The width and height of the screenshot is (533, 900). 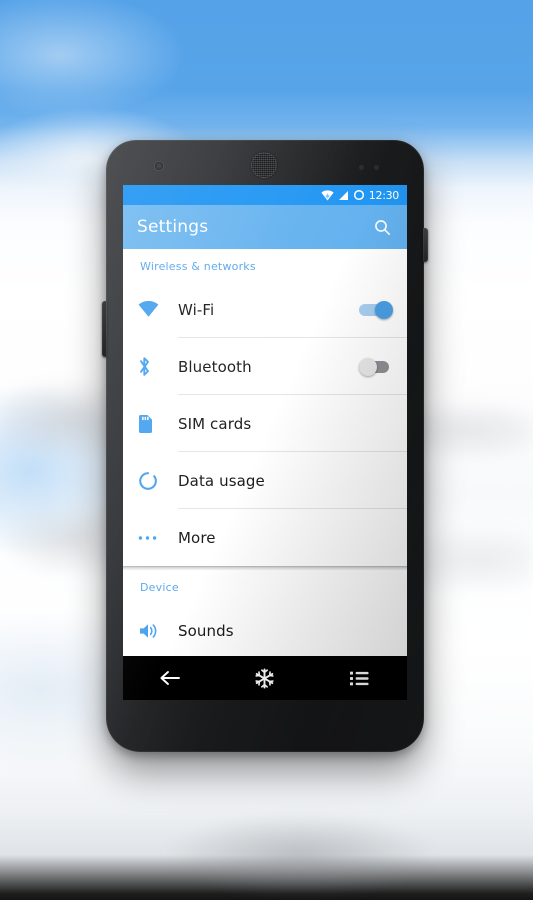 I want to click on list-item-label: Bluetooth, so click(x=215, y=366).